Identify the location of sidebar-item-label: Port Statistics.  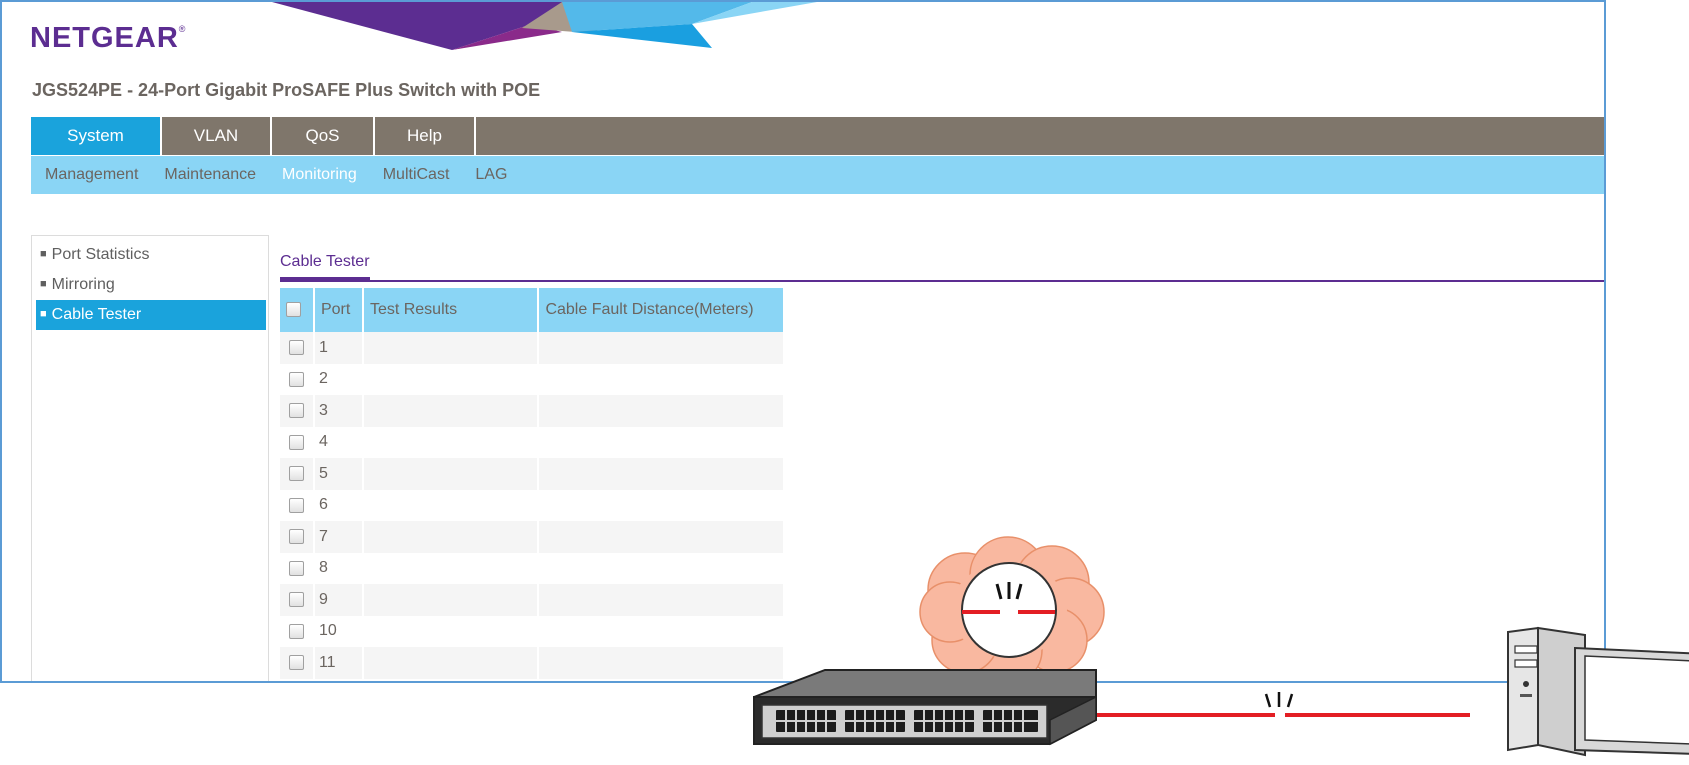
(100, 254).